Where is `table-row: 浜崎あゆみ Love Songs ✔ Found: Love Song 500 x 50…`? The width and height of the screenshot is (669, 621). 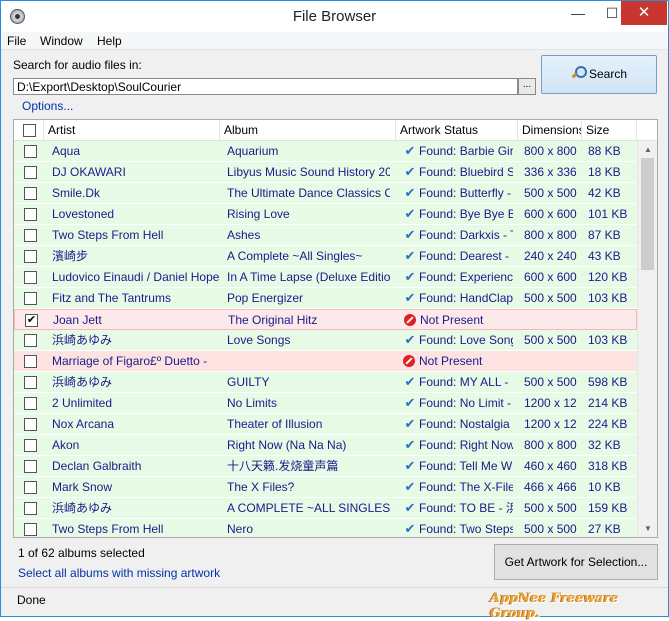
table-row: 浜崎あゆみ Love Songs ✔ Found: Love Song 500 x 50… is located at coordinates (325, 340).